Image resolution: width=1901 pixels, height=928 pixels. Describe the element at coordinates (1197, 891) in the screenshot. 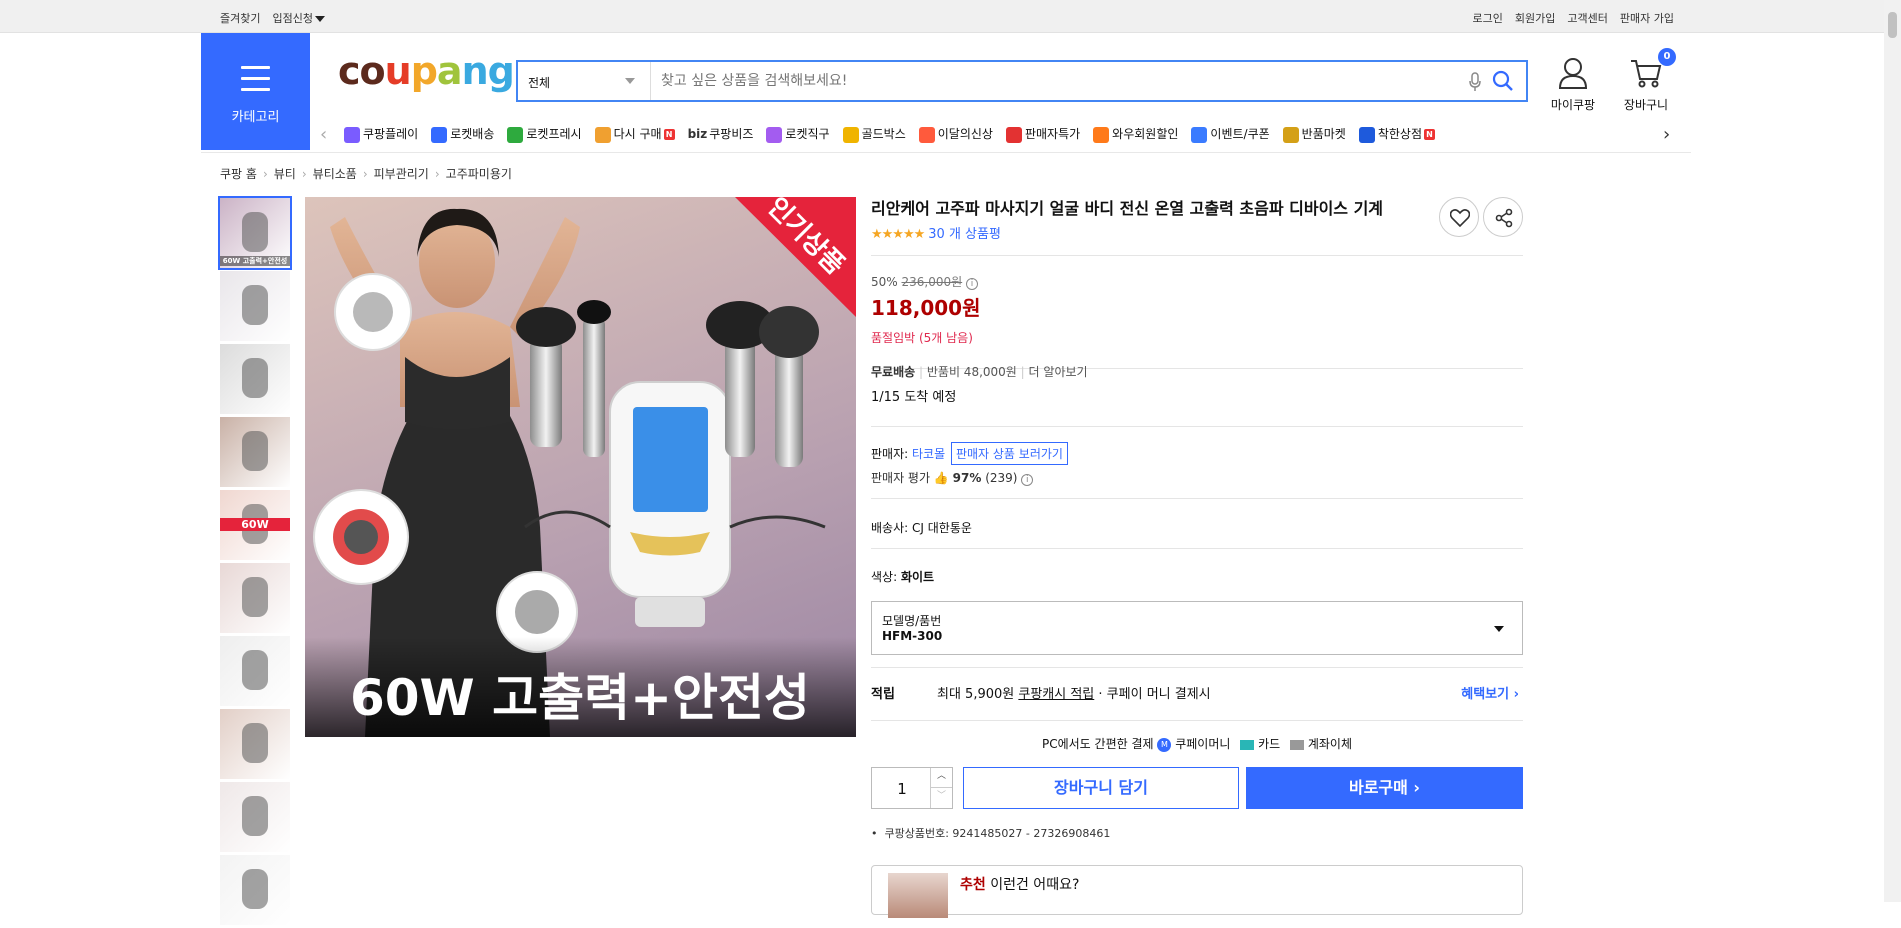

I see `recommendation-box: 추천 이런건 어때요?` at that location.